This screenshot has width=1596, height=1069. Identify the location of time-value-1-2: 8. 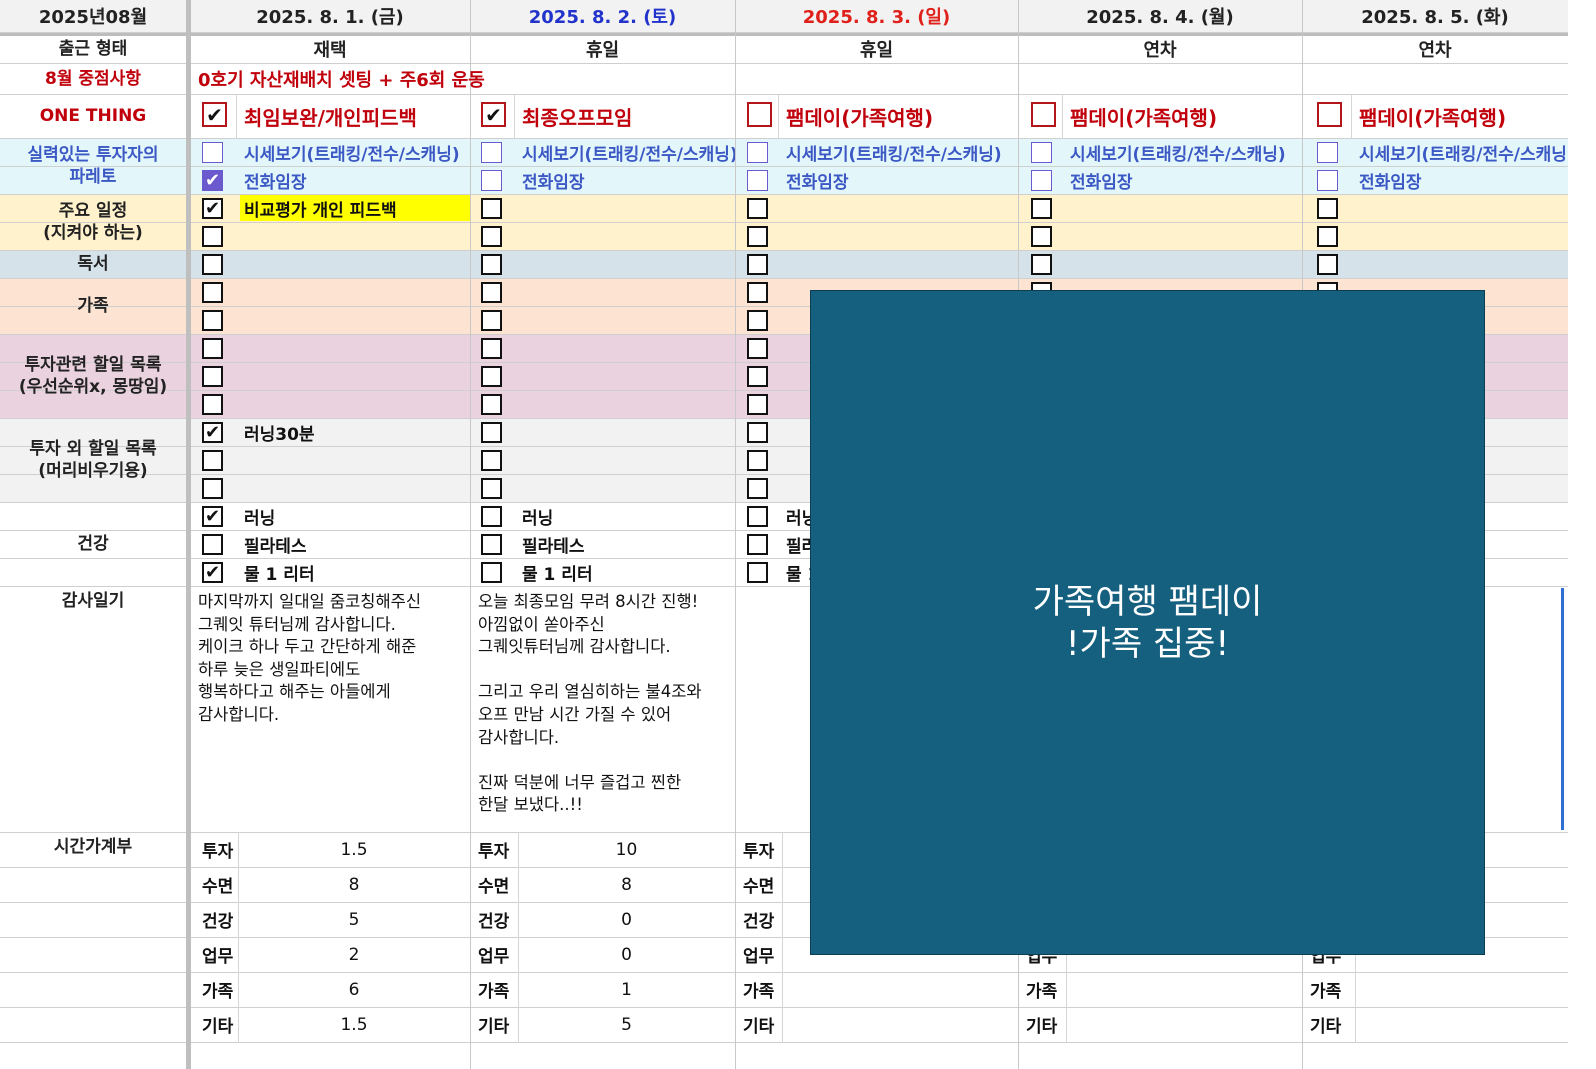
(354, 884).